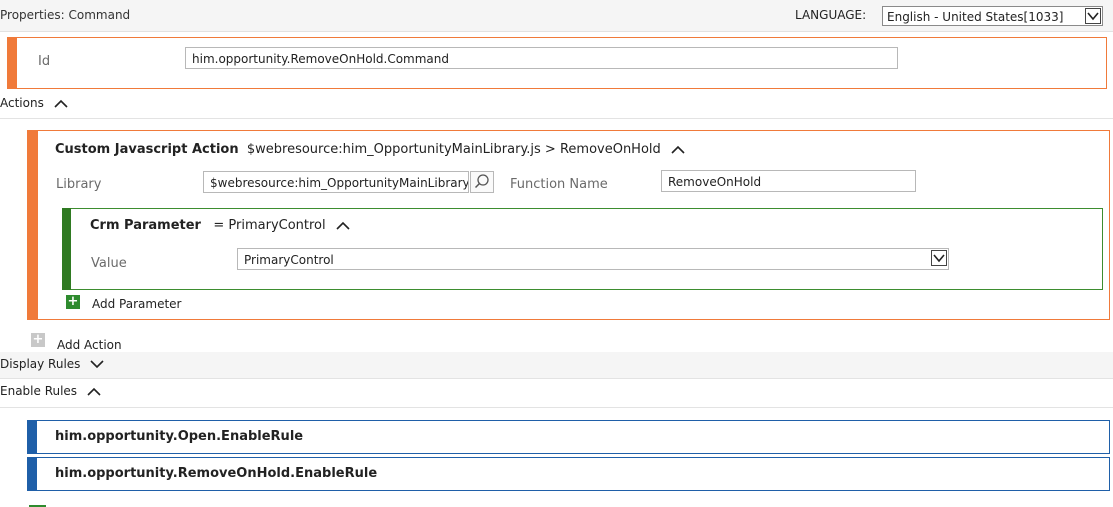 The height and width of the screenshot is (507, 1113). Describe the element at coordinates (715, 182) in the screenshot. I see `function-name-value: RemoveOnHold` at that location.